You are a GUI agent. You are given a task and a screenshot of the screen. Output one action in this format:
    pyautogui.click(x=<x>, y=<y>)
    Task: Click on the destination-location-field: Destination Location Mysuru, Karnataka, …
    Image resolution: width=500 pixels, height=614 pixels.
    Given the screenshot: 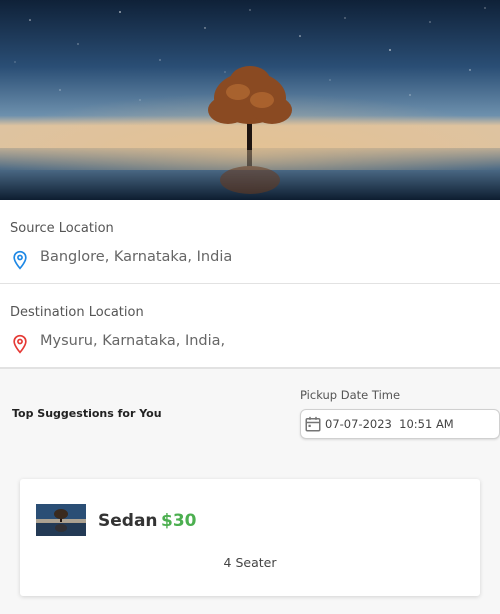 What is the action you would take?
    pyautogui.click(x=250, y=326)
    